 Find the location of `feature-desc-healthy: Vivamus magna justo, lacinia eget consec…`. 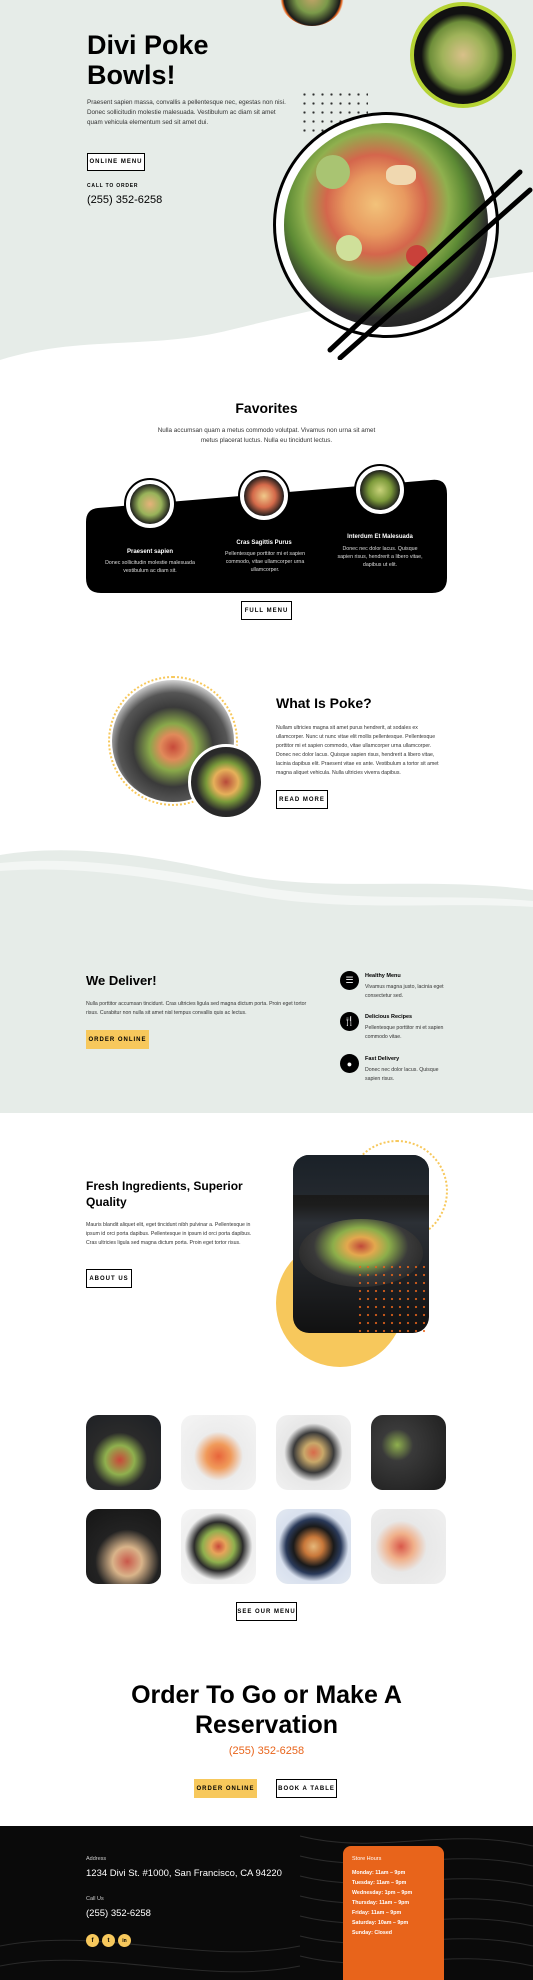

feature-desc-healthy: Vivamus magna justo, lacinia eget consec… is located at coordinates (404, 991).